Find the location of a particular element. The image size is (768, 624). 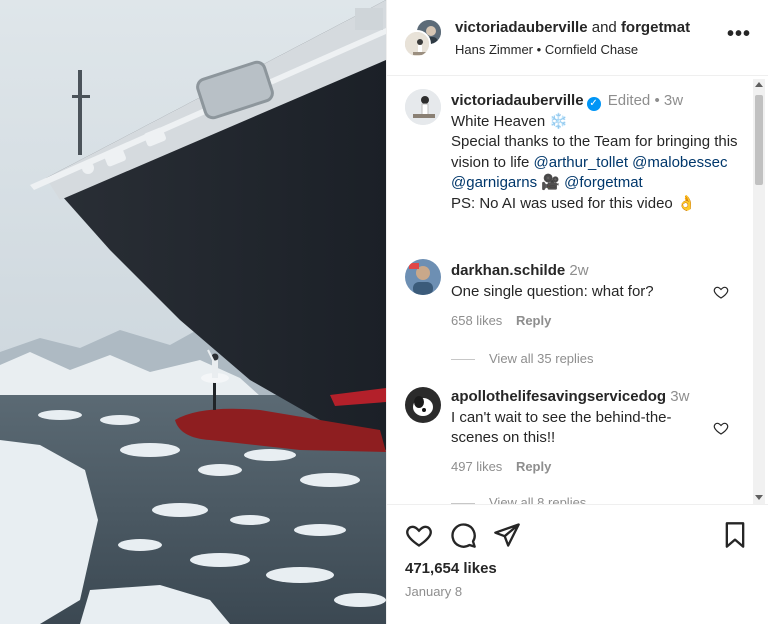

scrollbar is located at coordinates (759, 291).